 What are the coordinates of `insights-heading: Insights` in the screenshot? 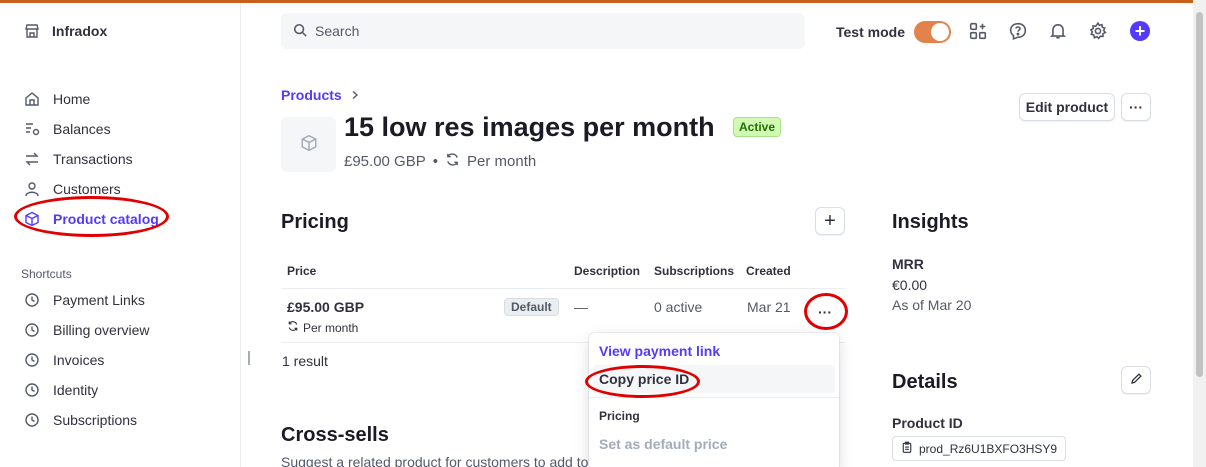 It's located at (930, 222).